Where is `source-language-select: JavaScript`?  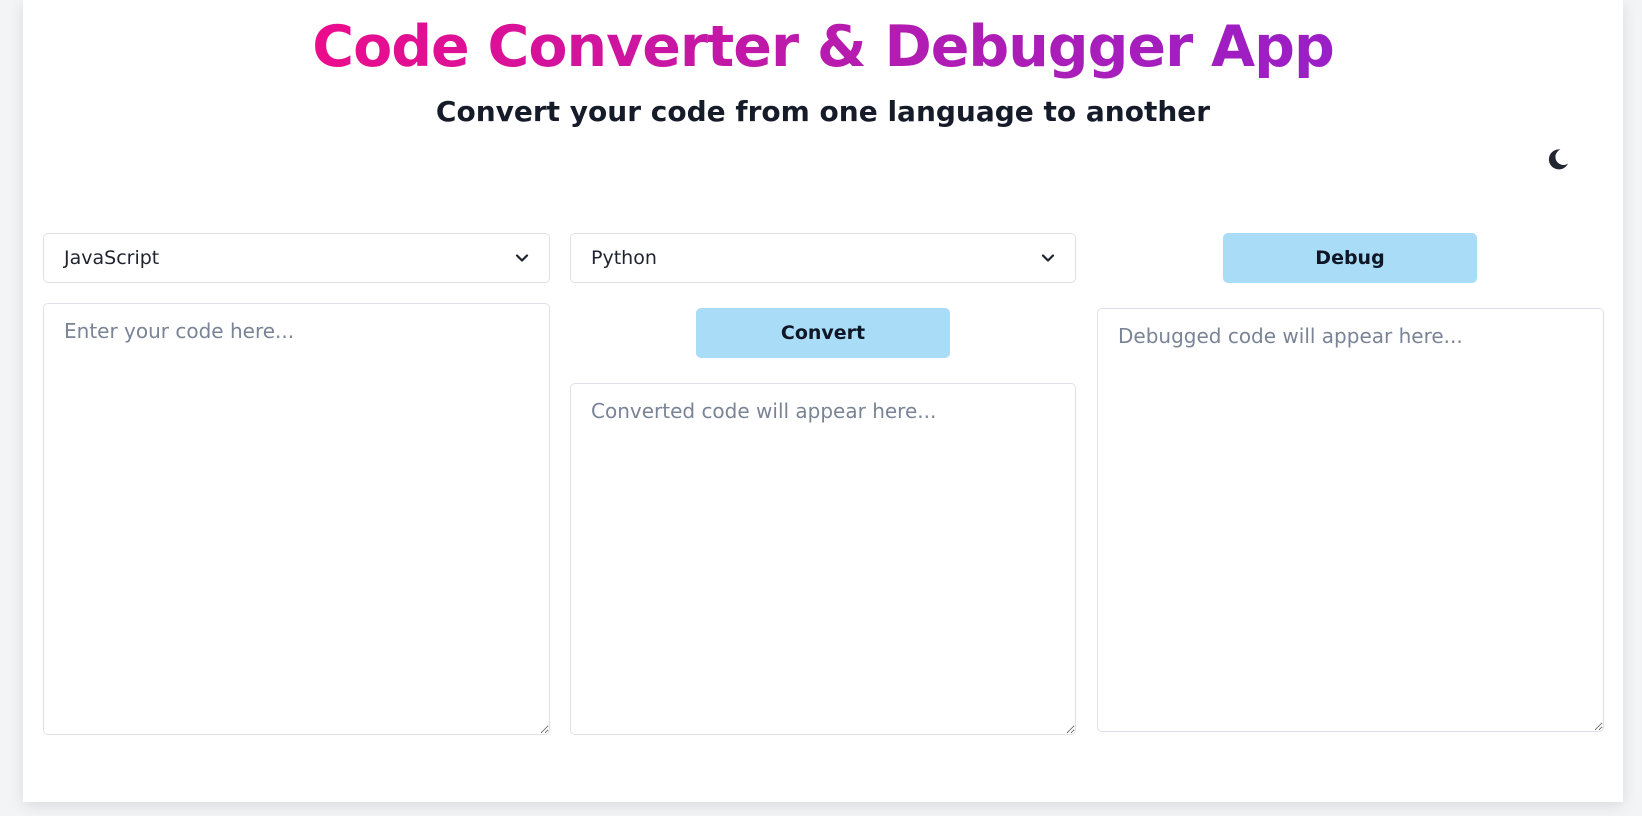
source-language-select: JavaScript is located at coordinates (296, 258).